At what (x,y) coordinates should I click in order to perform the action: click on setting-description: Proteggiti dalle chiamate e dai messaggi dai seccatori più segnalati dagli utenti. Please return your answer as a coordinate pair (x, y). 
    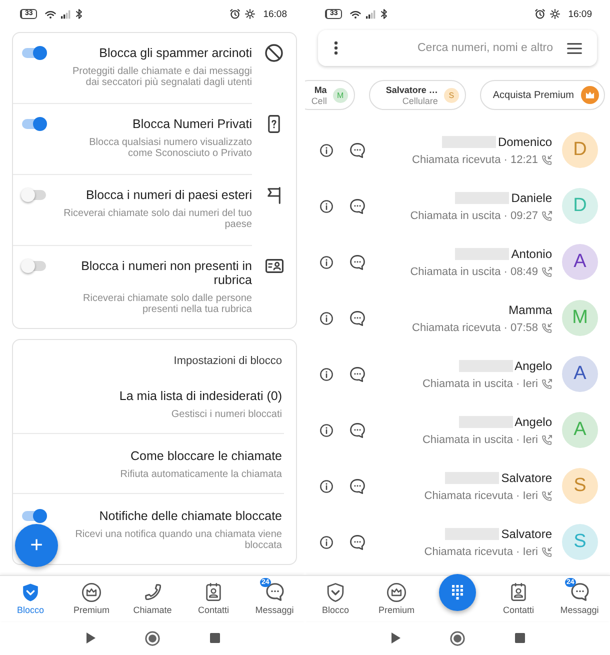
    Looking at the image, I should click on (161, 77).